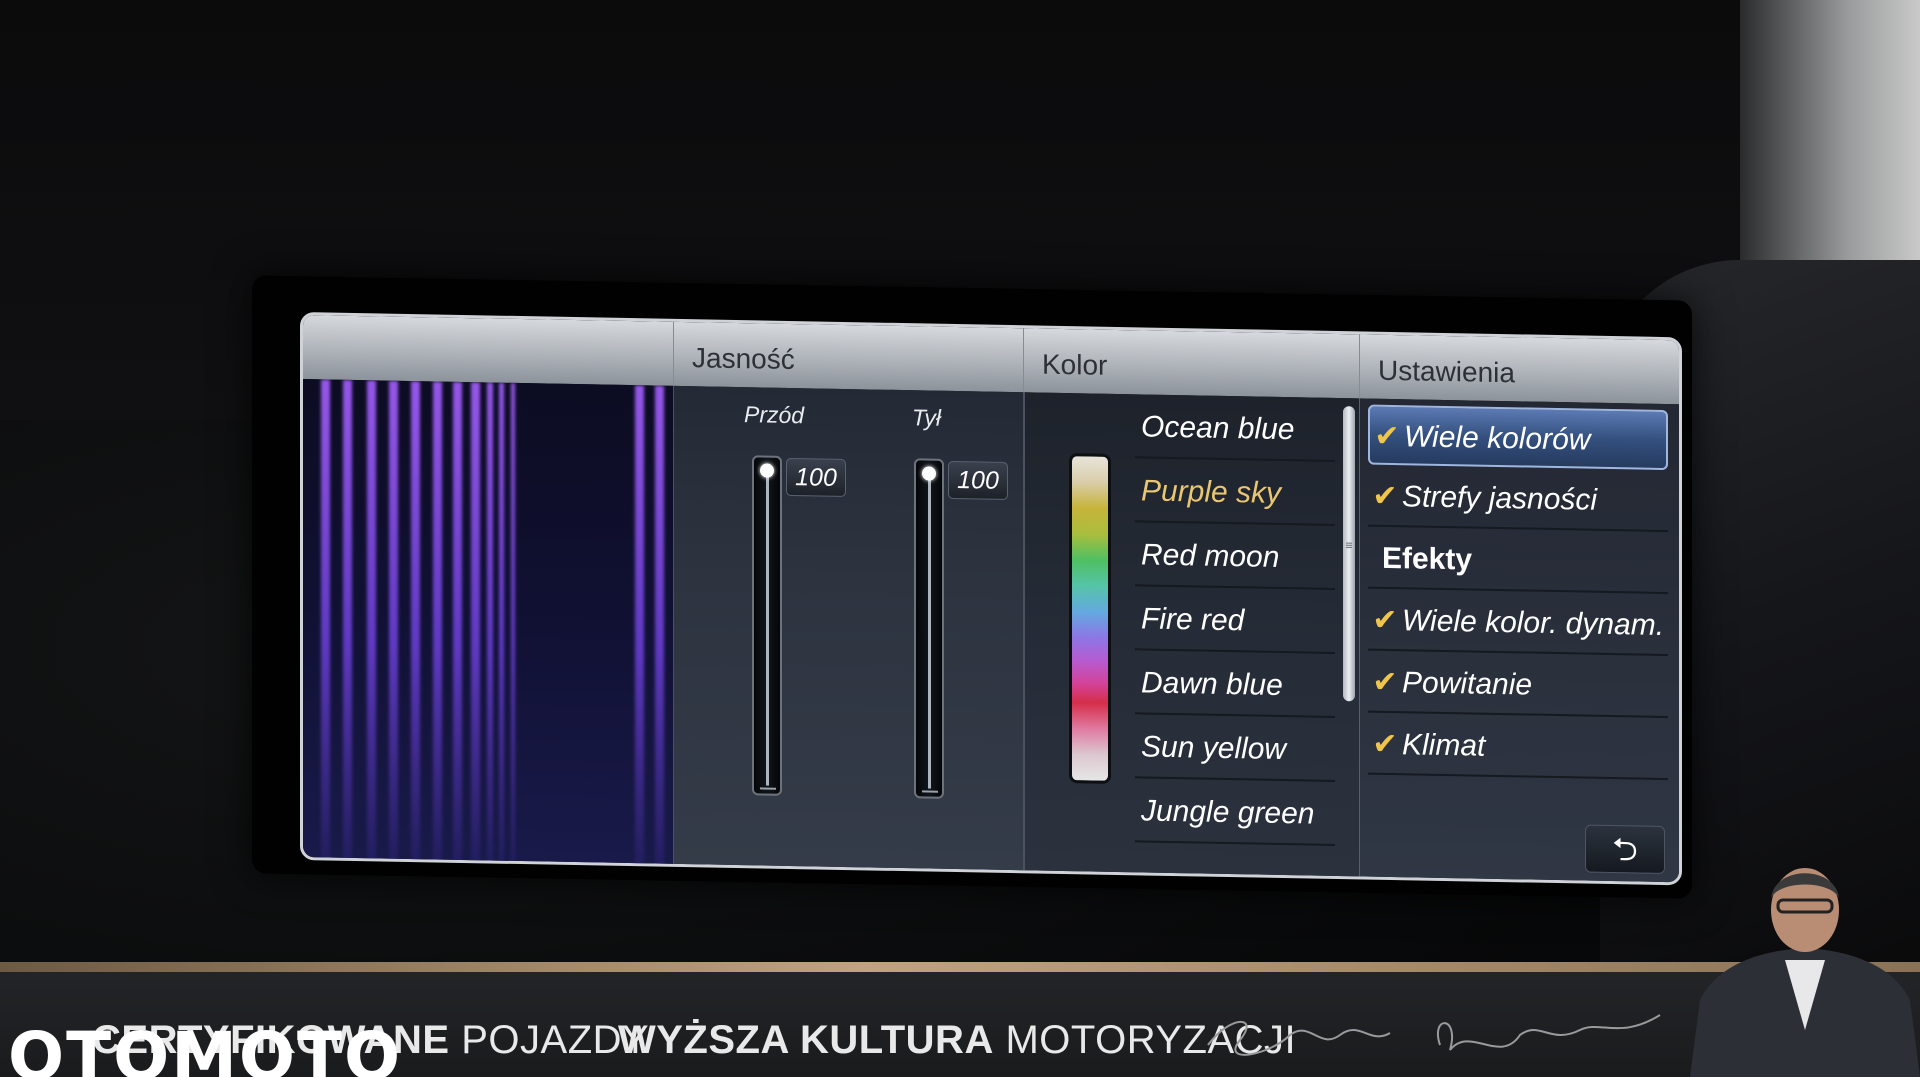  What do you see at coordinates (1235, 557) in the screenshot?
I see `color-option: Red moon` at bounding box center [1235, 557].